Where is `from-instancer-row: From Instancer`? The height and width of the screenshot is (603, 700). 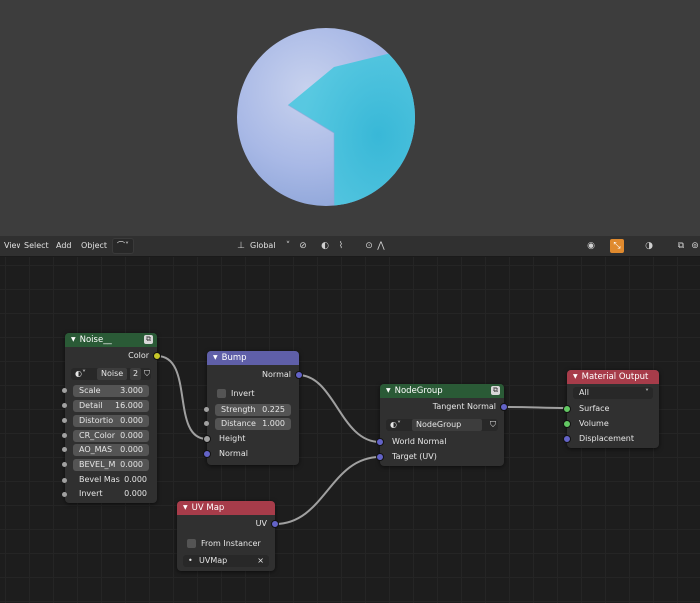
from-instancer-row: From Instancer is located at coordinates (226, 544).